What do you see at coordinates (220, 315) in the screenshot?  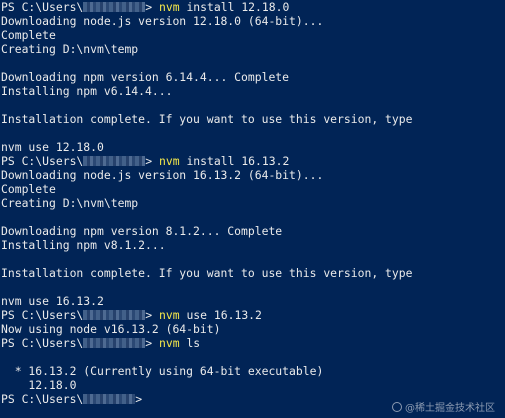 I see `command-args: use 16.13.2` at bounding box center [220, 315].